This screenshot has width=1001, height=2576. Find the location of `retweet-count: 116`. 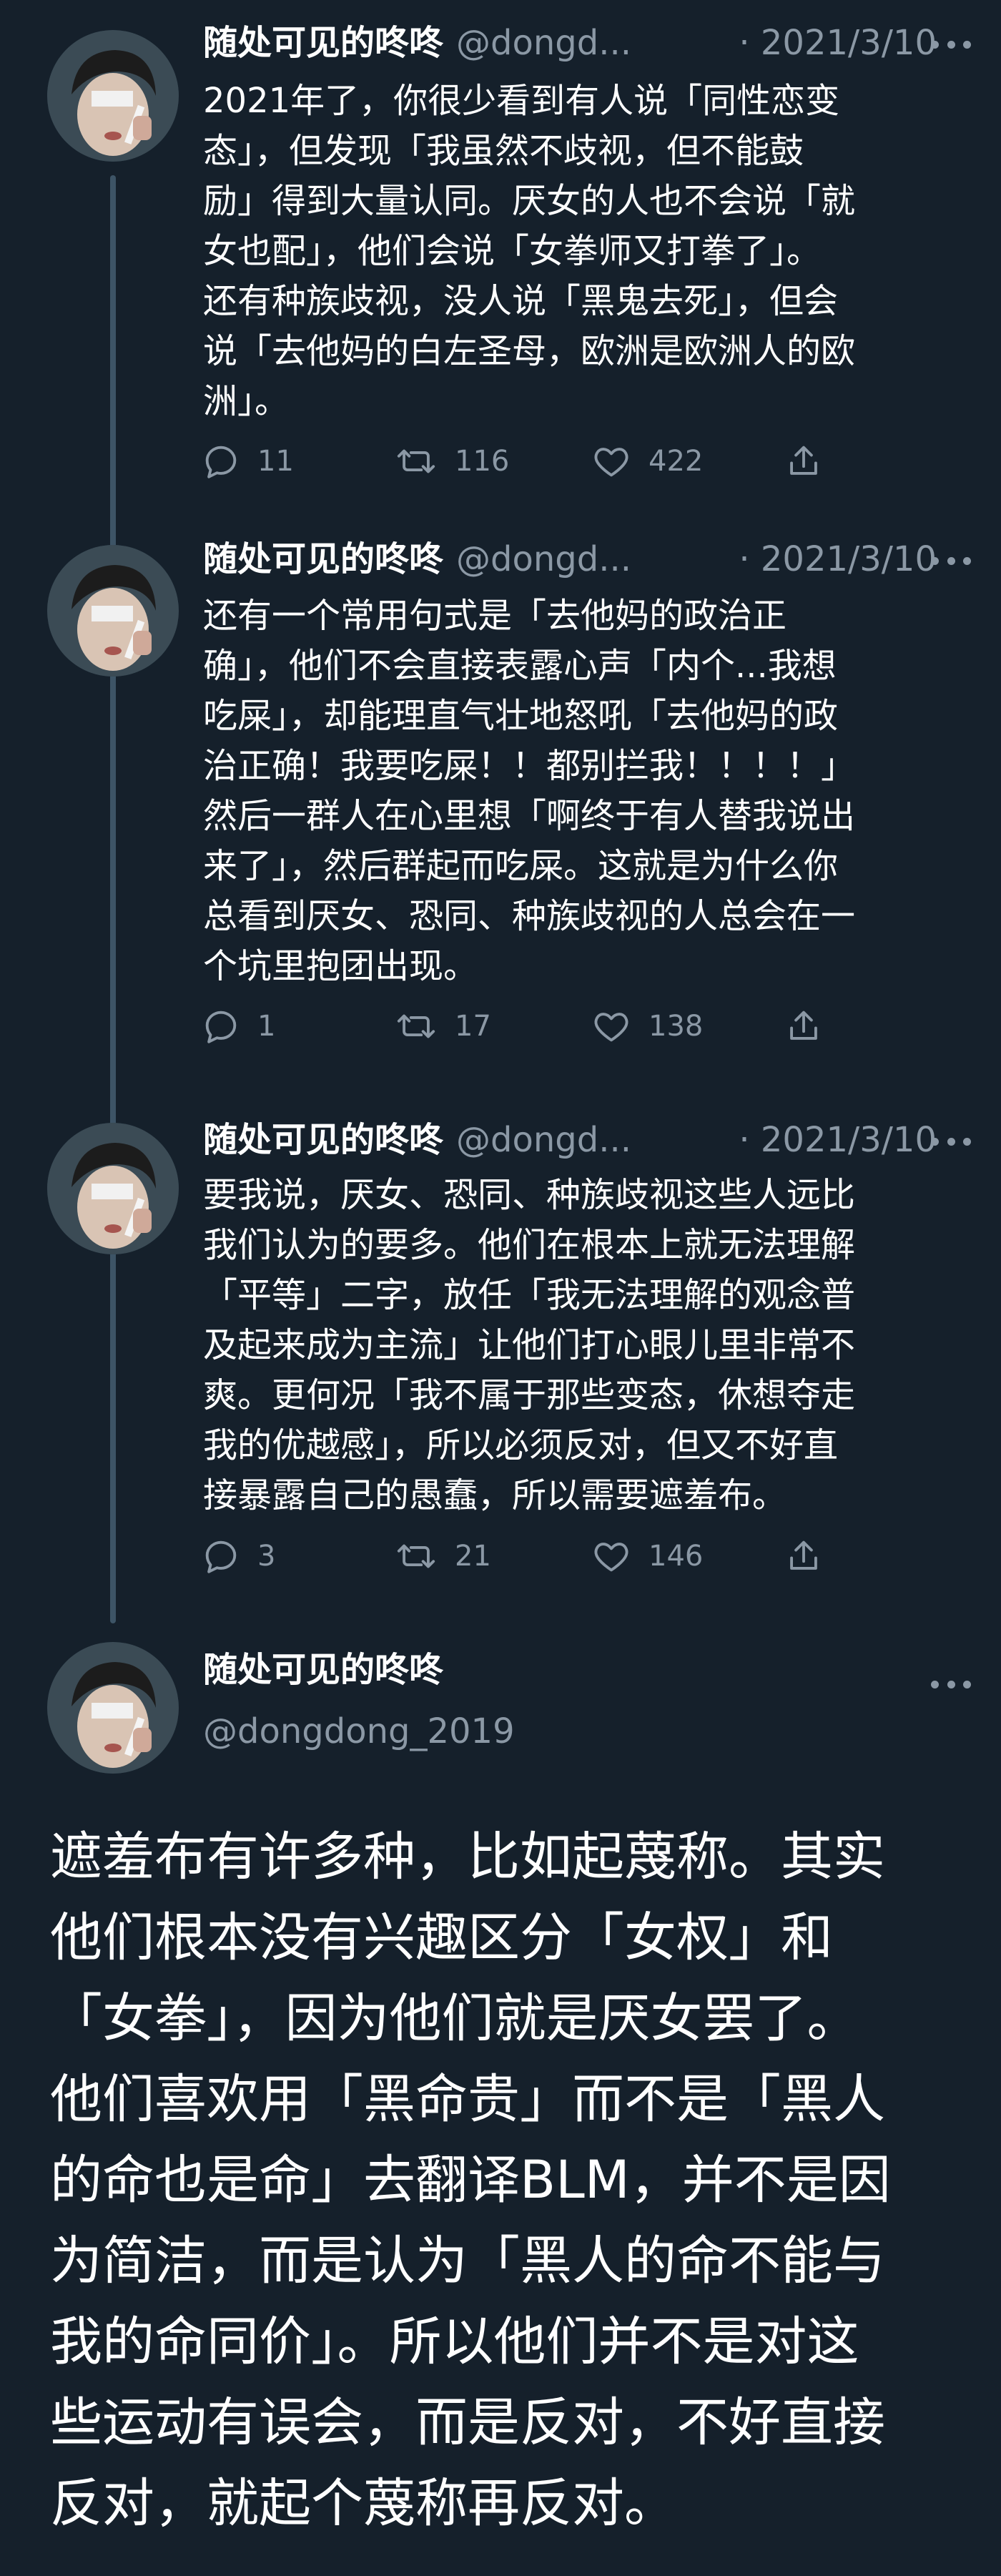

retweet-count: 116 is located at coordinates (482, 461).